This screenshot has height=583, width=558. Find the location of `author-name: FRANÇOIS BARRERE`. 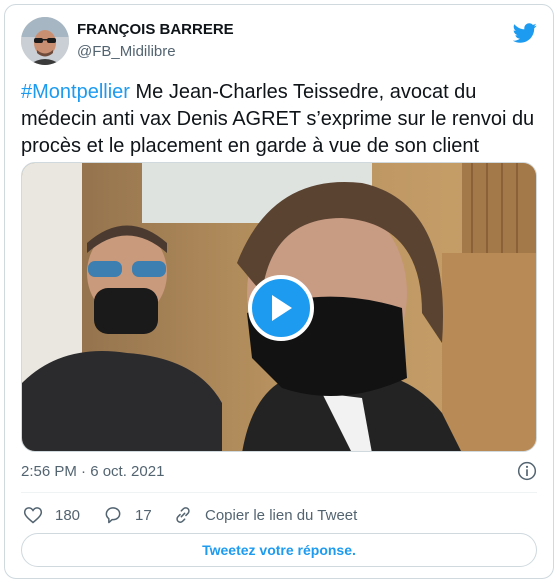

author-name: FRANÇOIS BARRERE is located at coordinates (155, 29).